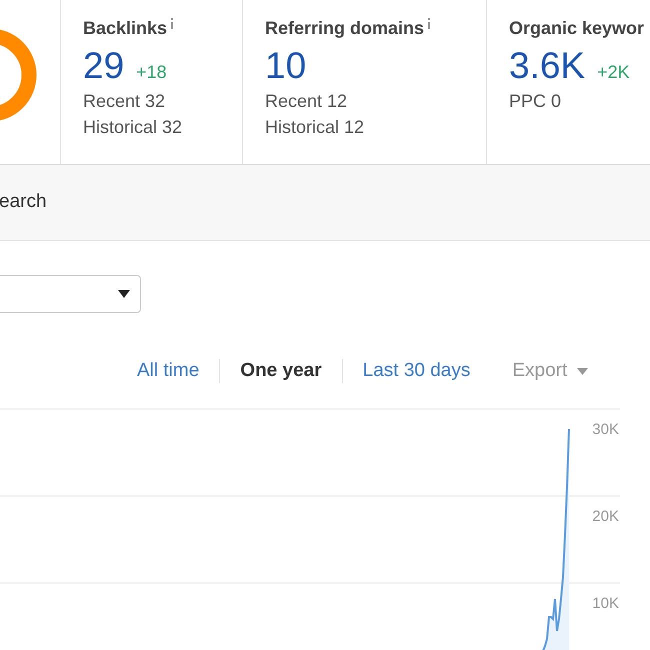 The height and width of the screenshot is (650, 650). I want to click on period-tab: All time, so click(168, 371).